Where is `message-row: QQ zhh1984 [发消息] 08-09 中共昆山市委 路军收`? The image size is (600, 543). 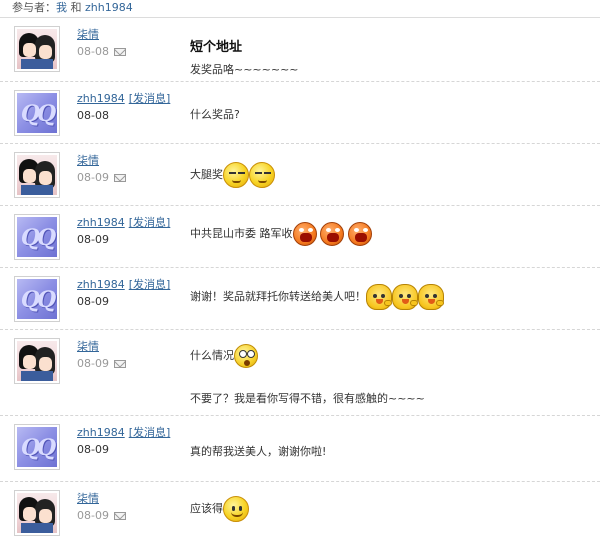 message-row: QQ zhh1984 [发消息] 08-09 中共昆山市委 路军收 is located at coordinates (300, 237).